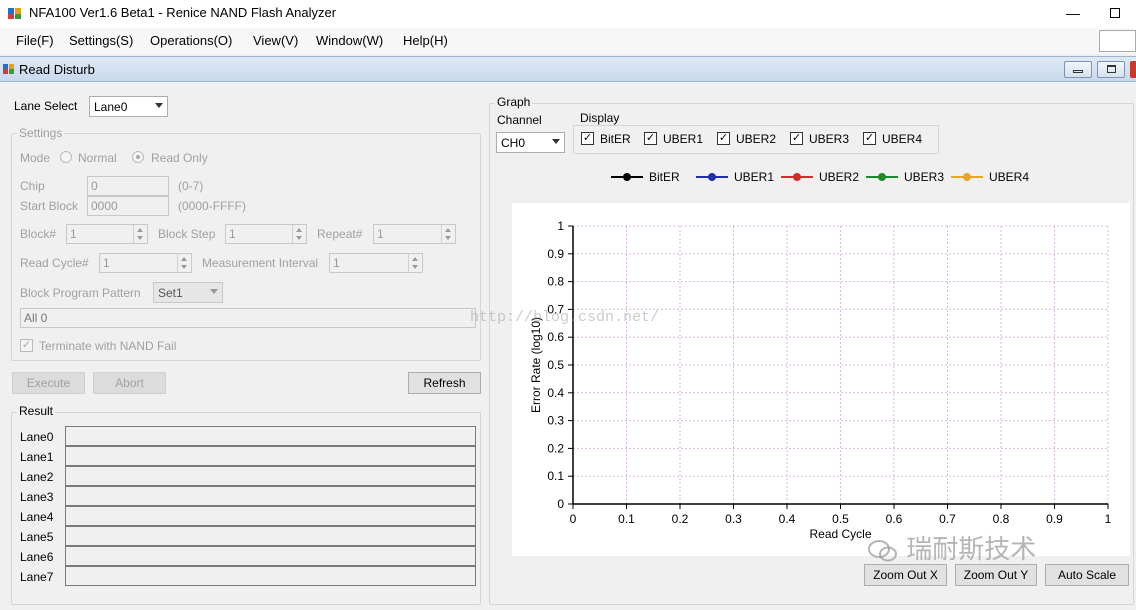 The width and height of the screenshot is (1136, 610). What do you see at coordinates (26, 345) in the screenshot?
I see `terminate-checkbox: ✓` at bounding box center [26, 345].